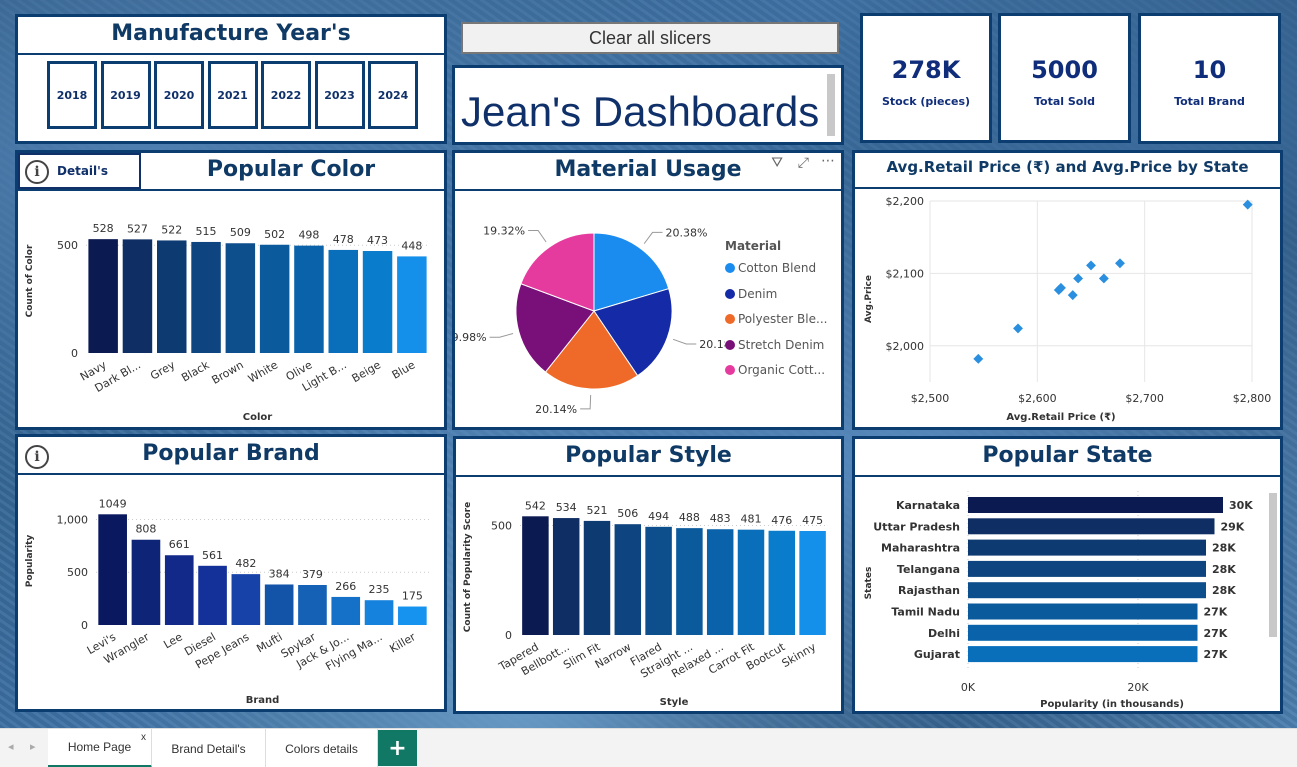 The image size is (1297, 767). What do you see at coordinates (11, 746) in the screenshot?
I see `prev-page-arrow-icon: ◂` at bounding box center [11, 746].